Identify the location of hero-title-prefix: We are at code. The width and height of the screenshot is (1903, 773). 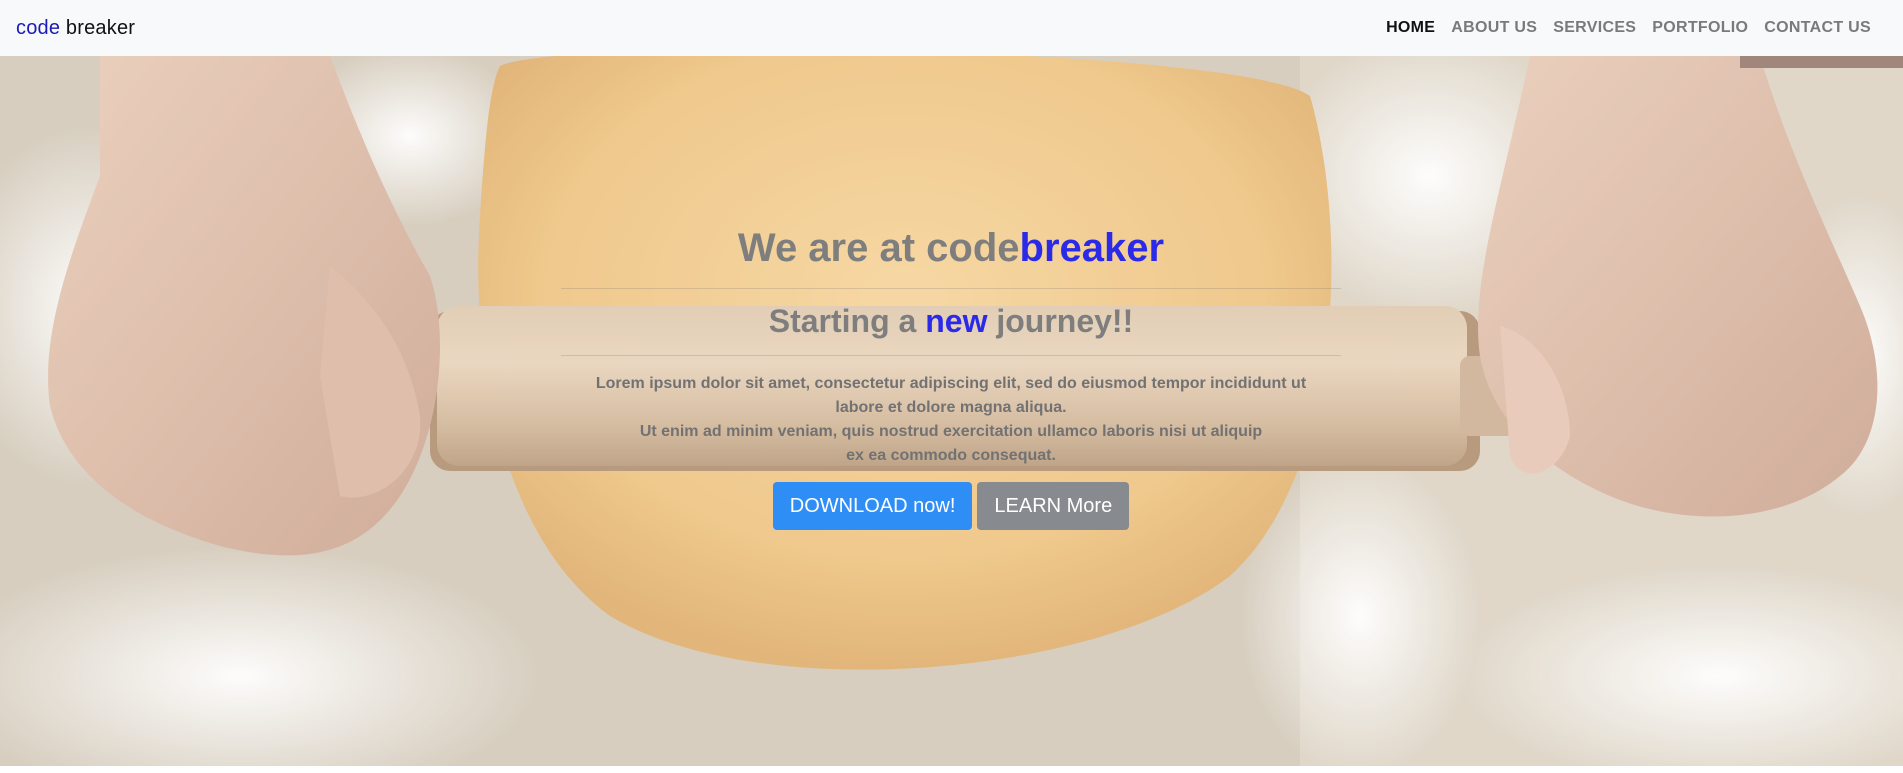
(878, 248).